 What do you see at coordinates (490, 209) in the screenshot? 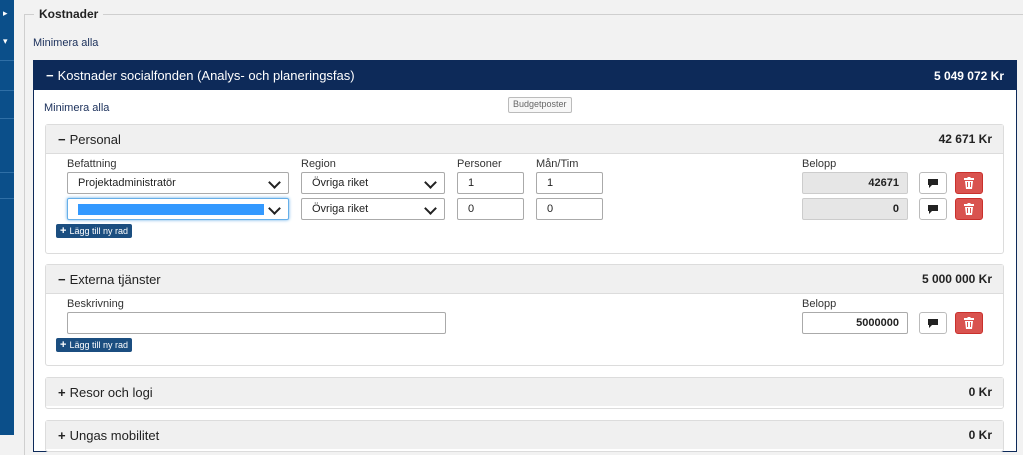
I see `persons-input: 0` at bounding box center [490, 209].